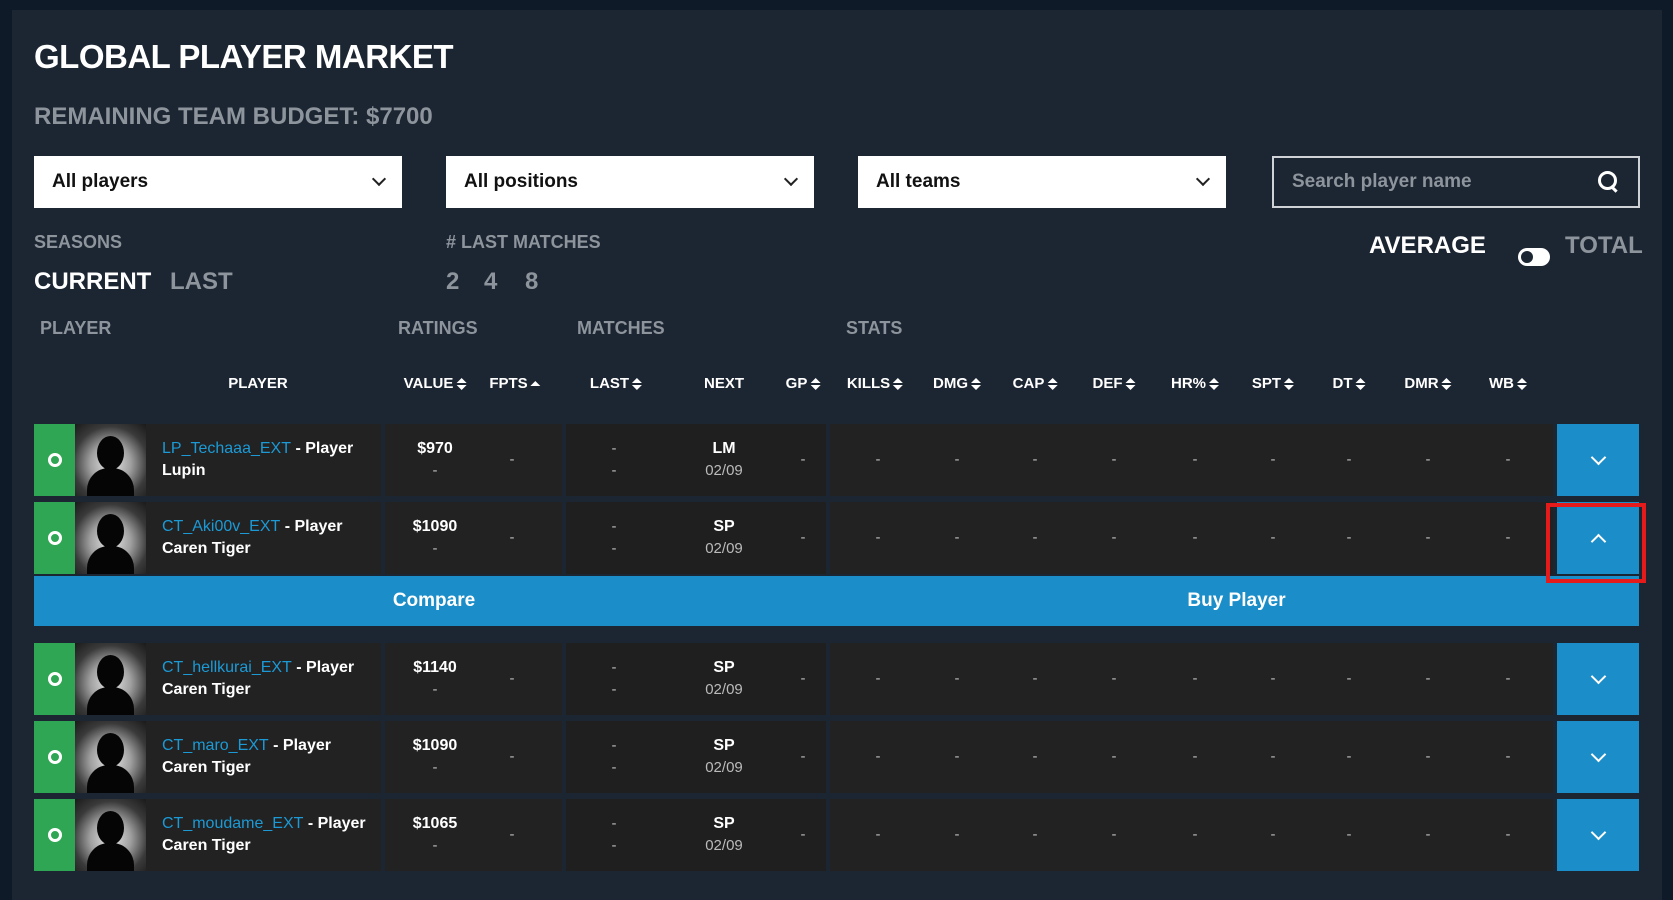 The width and height of the screenshot is (1673, 900). What do you see at coordinates (221, 526) in the screenshot?
I see `player-name-link: CT_Aki00v_EXT` at bounding box center [221, 526].